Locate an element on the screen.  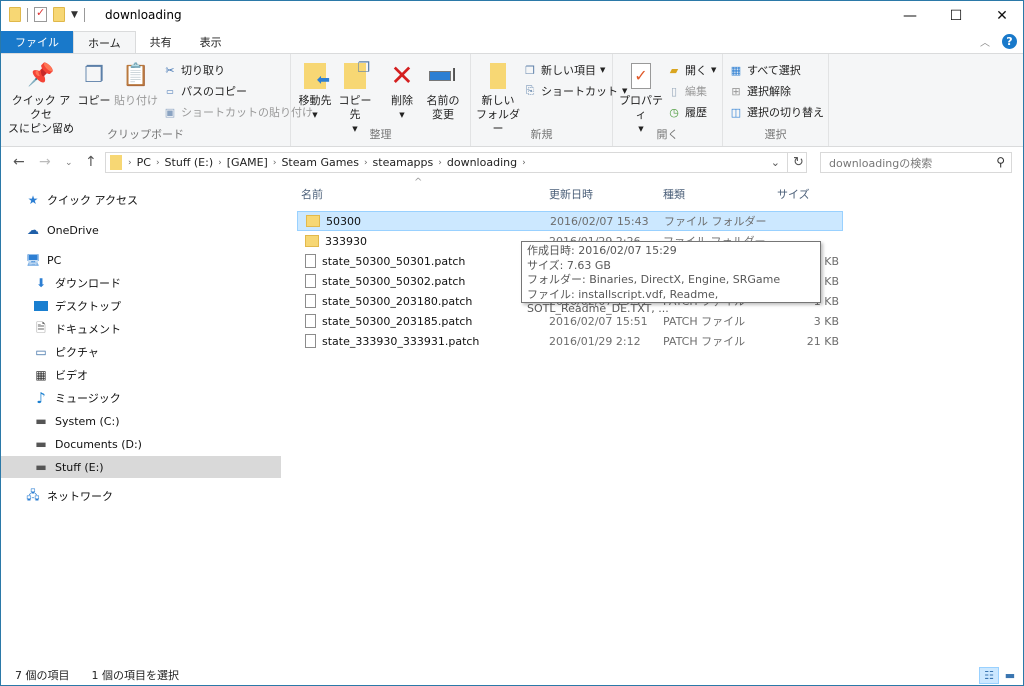
breadcrumb-steamapps: steamapps is located at coordinates (403, 162).